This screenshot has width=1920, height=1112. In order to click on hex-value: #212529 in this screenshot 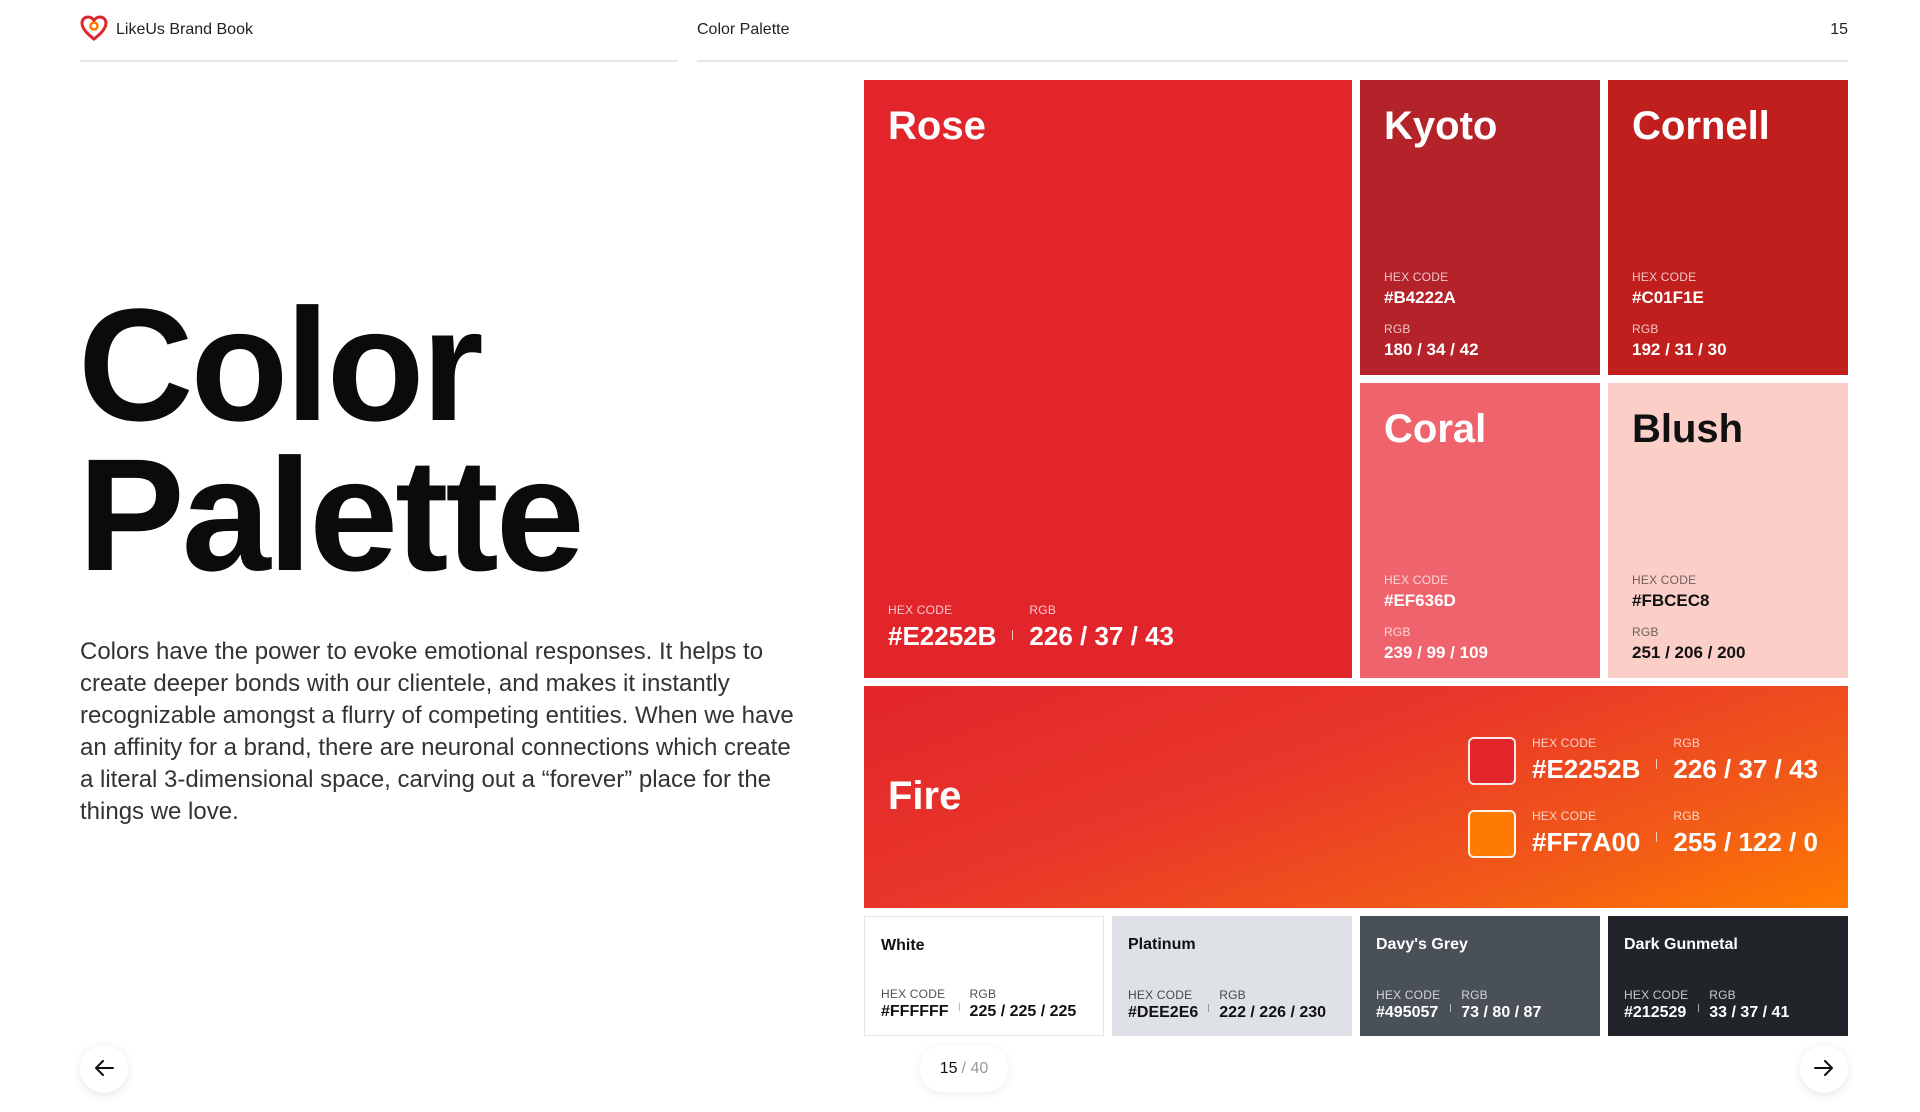, I will do `click(1655, 1012)`.